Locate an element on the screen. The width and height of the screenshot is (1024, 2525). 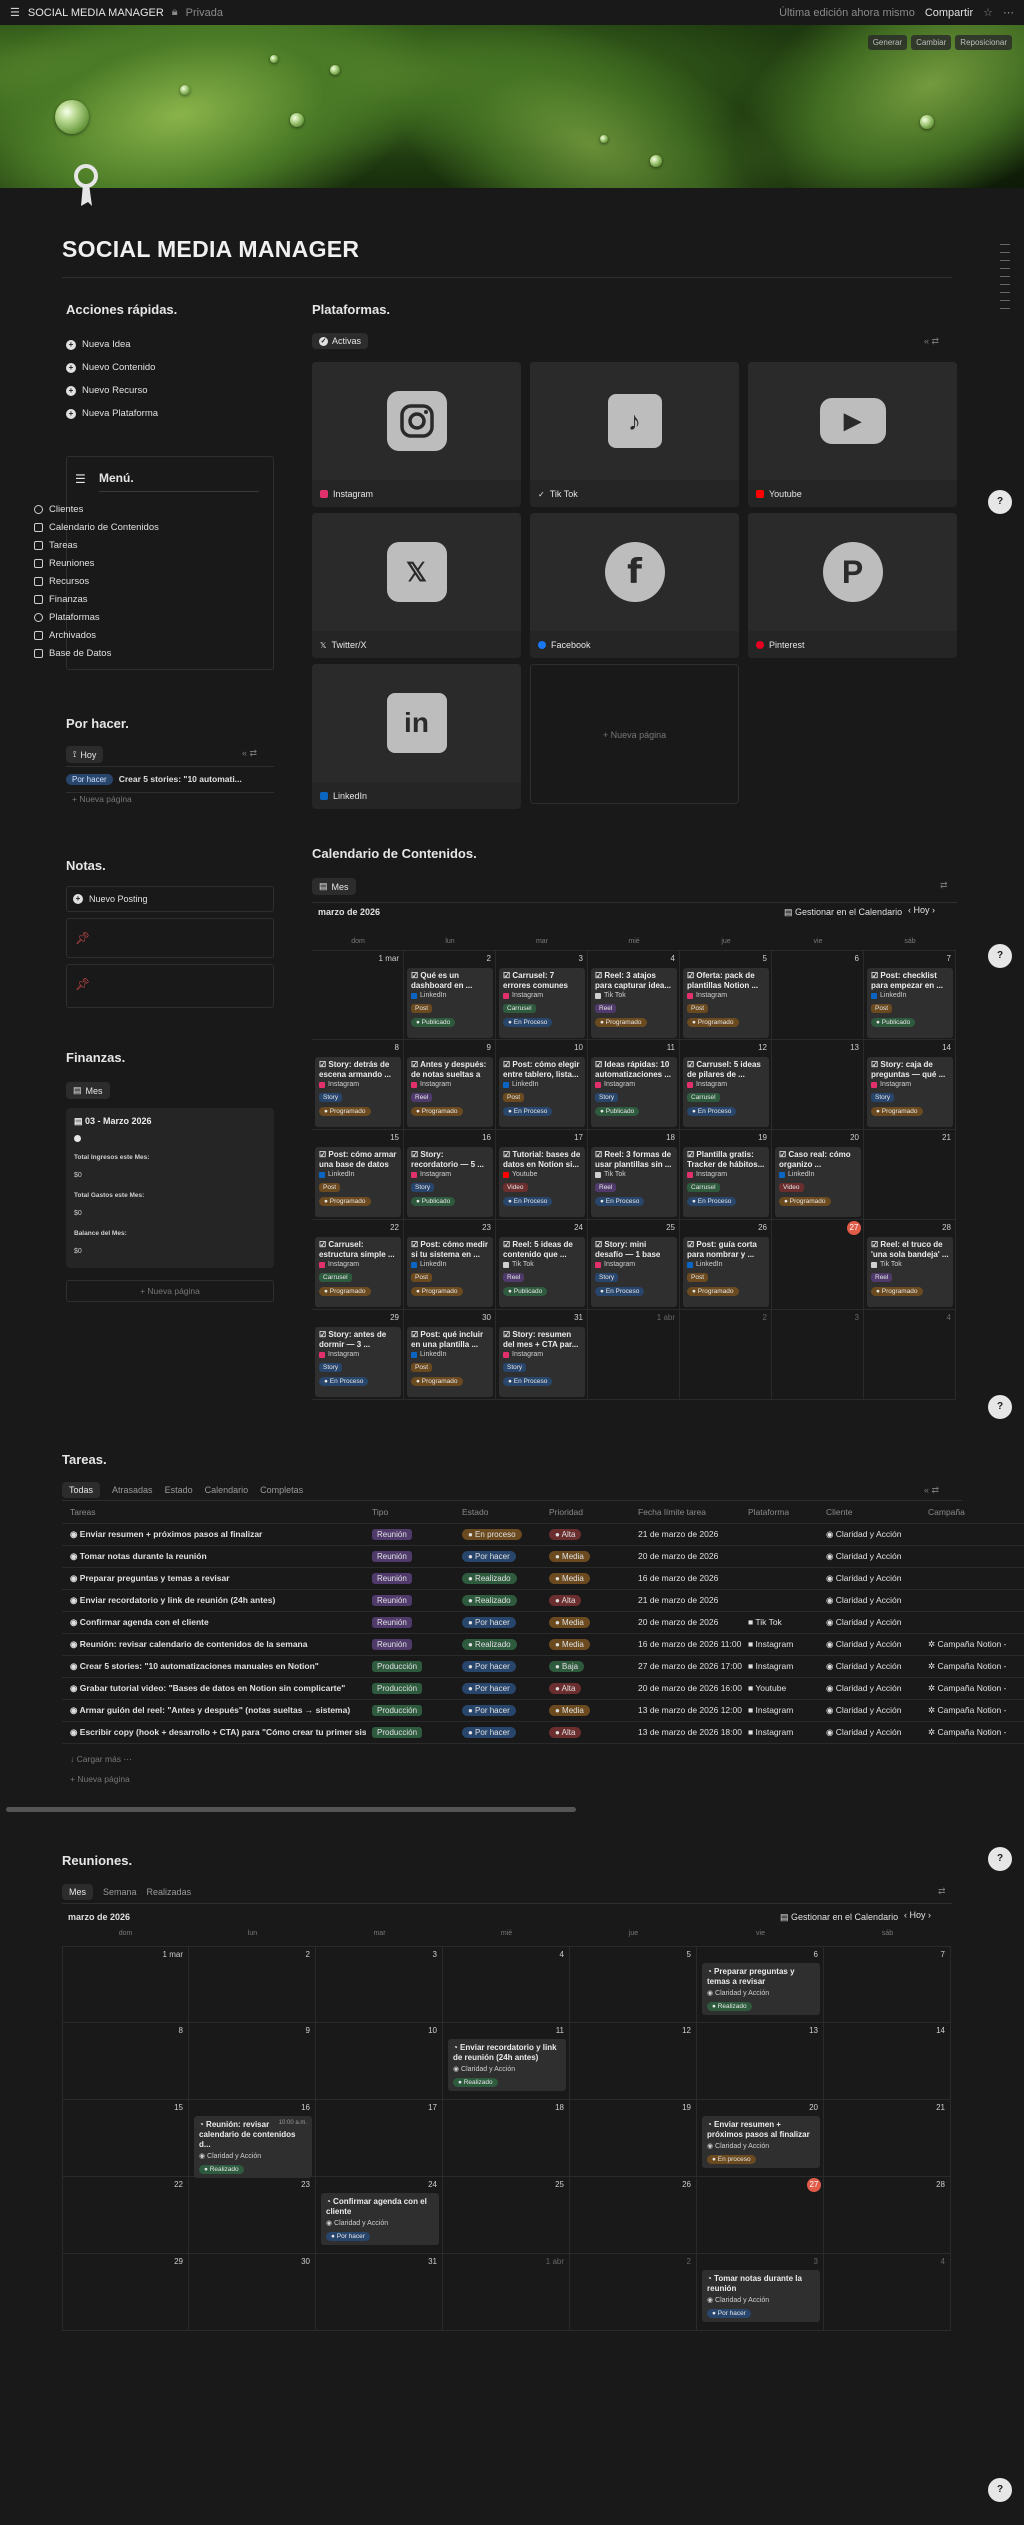
calendar-nav: ‹ Hoy › is located at coordinates (921, 910).